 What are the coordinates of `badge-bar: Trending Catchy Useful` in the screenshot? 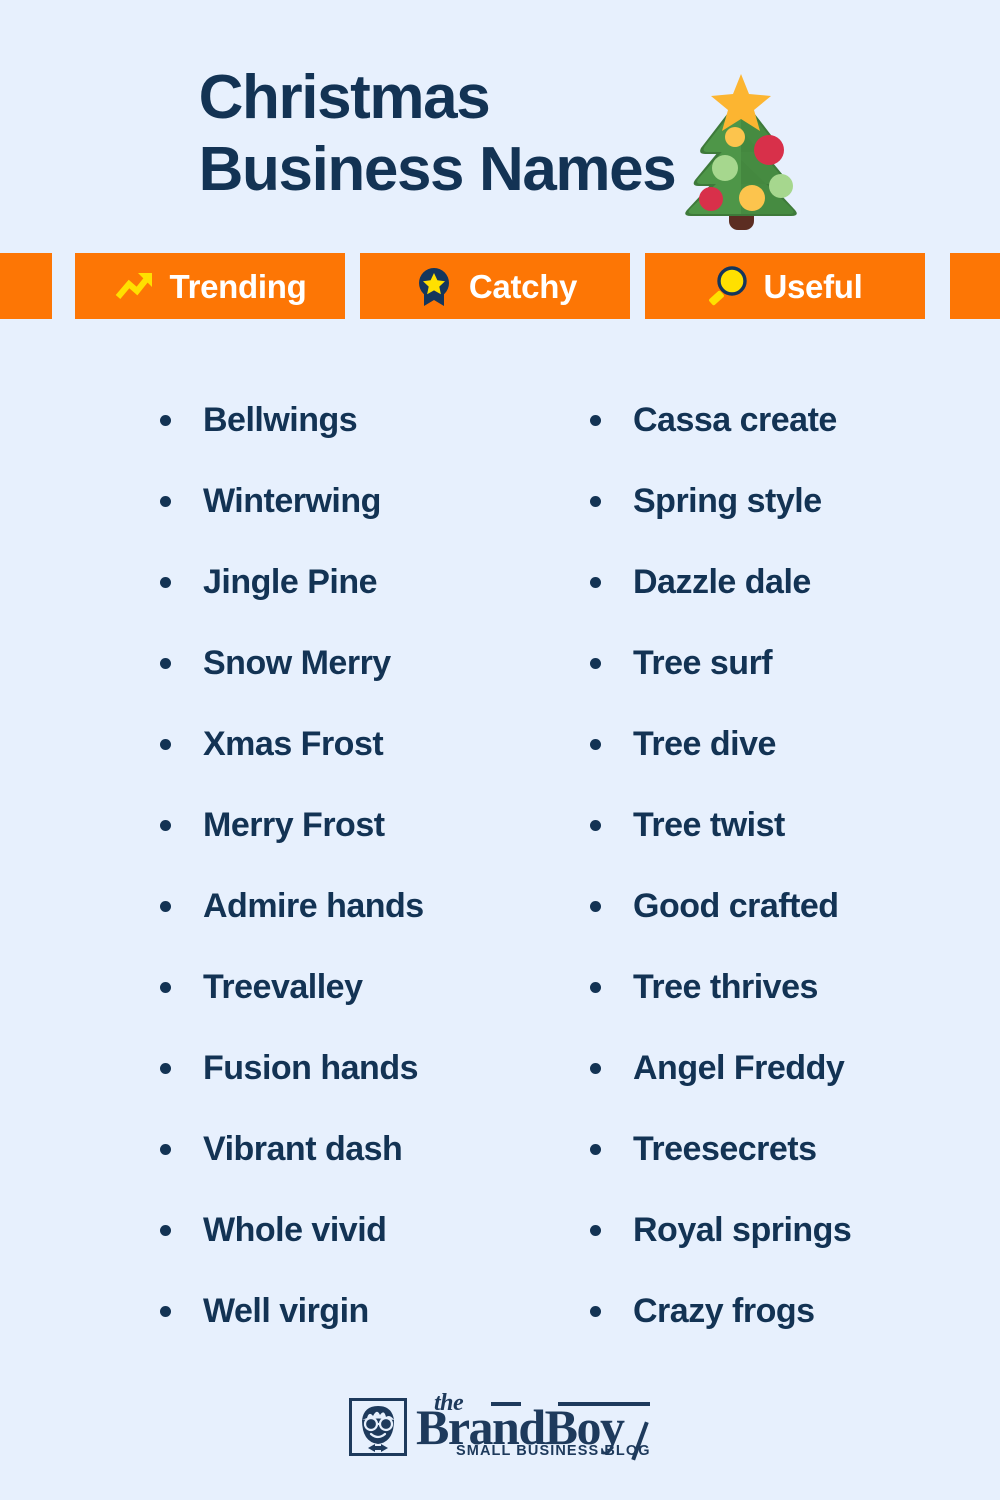 It's located at (500, 286).